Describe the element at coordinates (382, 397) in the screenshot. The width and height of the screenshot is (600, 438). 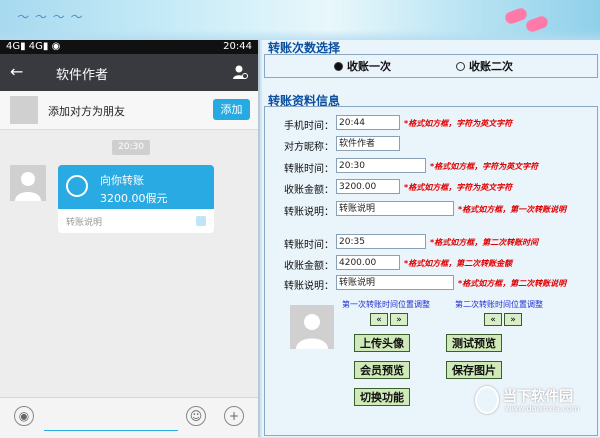
I see `switch-function-button: 切换功能` at that location.